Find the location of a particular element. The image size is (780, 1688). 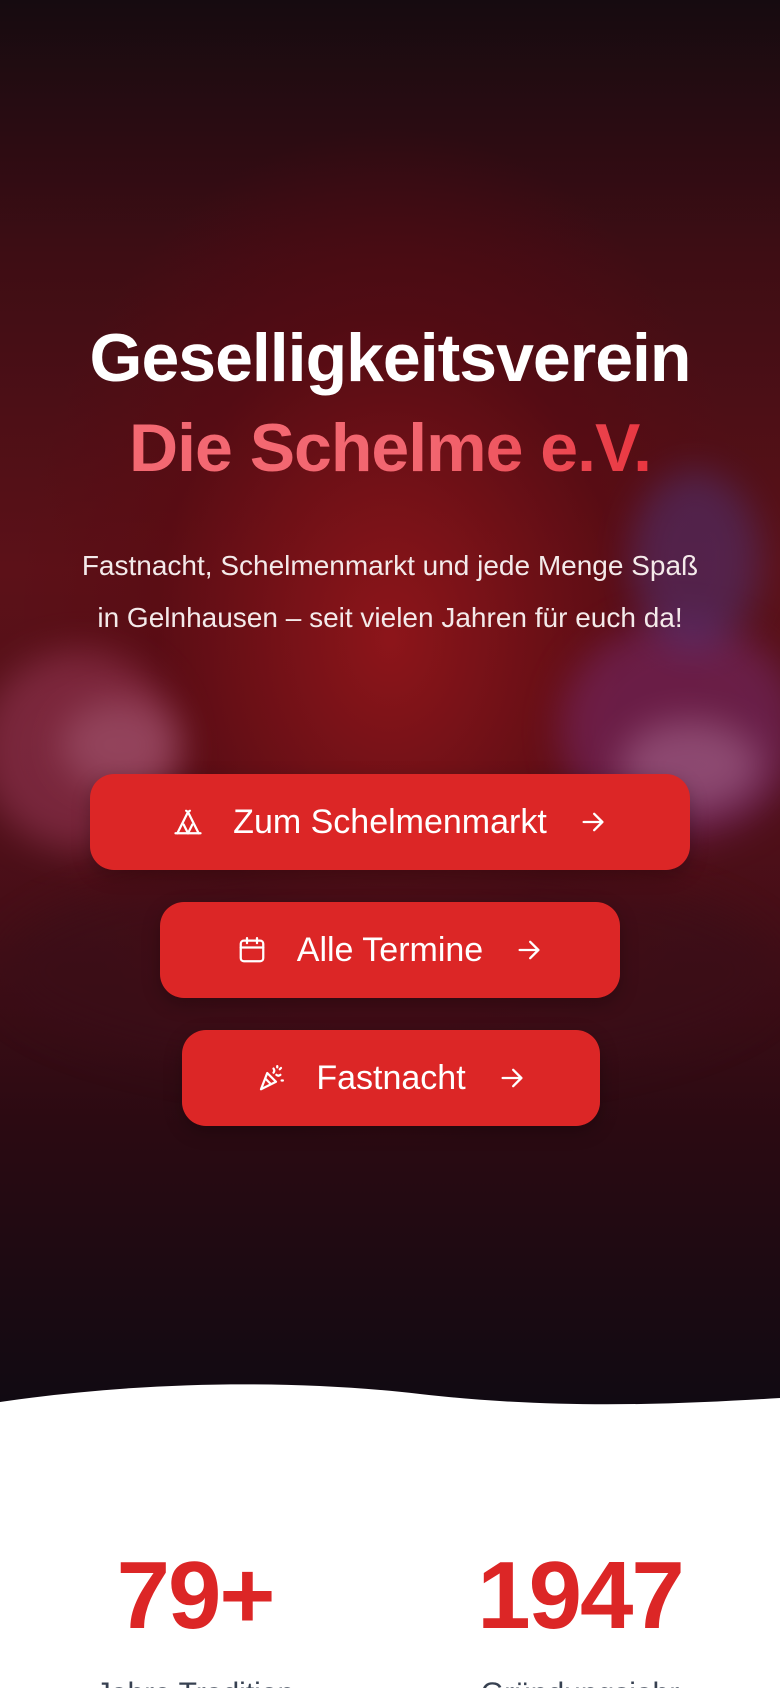

stats-section: 79+ 1947 Jahre Tradition Gründungsjahr is located at coordinates (390, 1604).